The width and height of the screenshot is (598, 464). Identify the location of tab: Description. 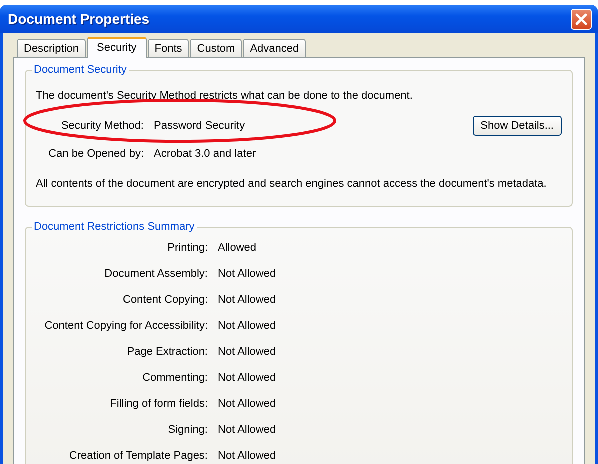
(51, 48).